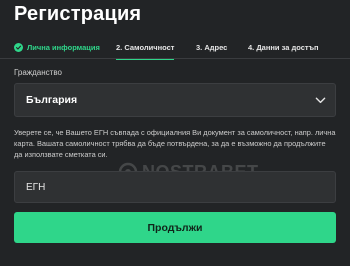  Describe the element at coordinates (175, 100) in the screenshot. I see `citizenship-select: България` at that location.